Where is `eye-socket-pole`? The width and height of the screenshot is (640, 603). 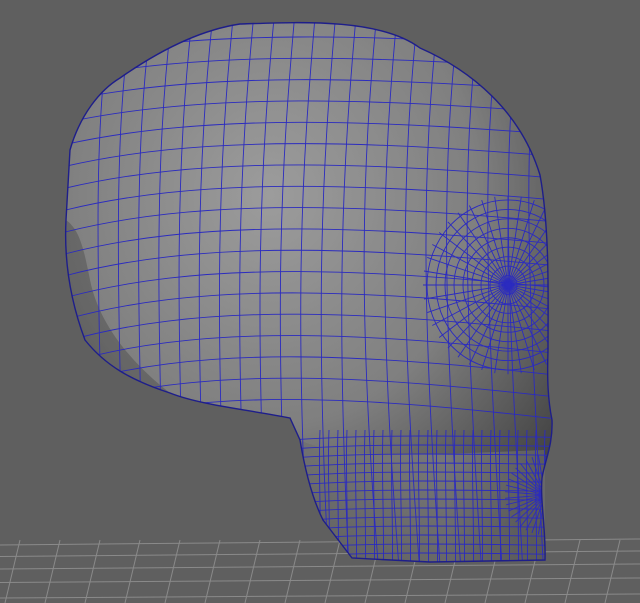 eye-socket-pole is located at coordinates (508, 285).